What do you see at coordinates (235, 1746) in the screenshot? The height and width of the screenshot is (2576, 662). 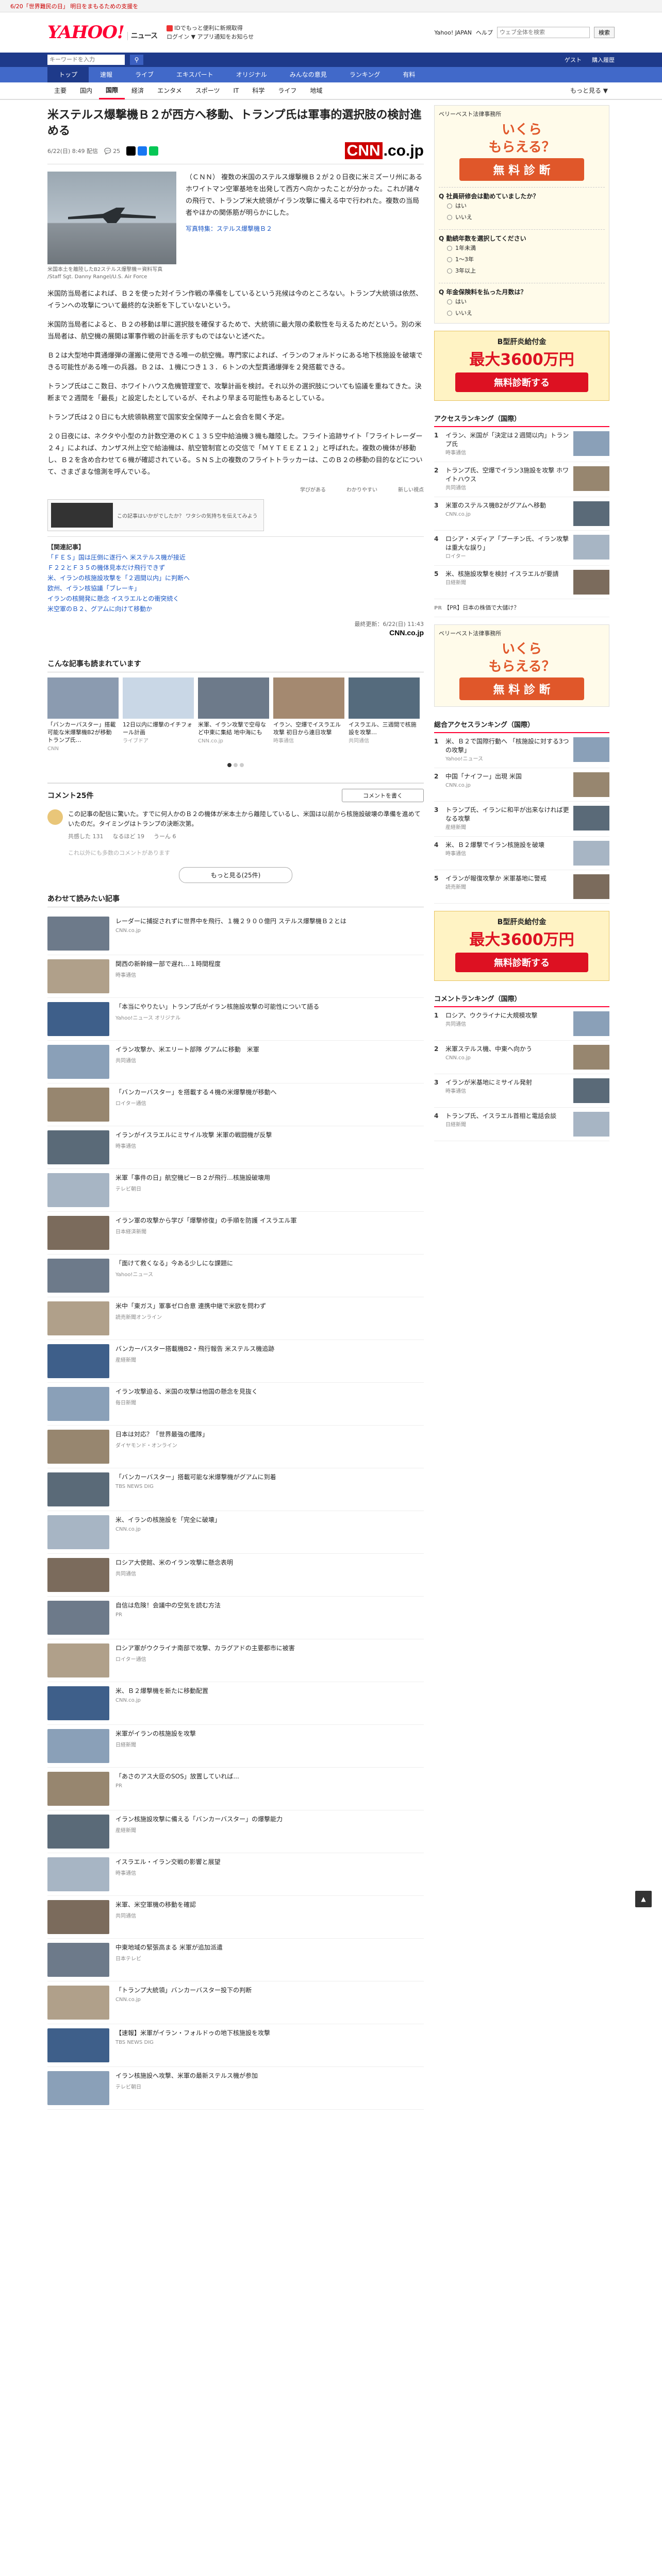 I see `recommended-item: 米軍がイランの核施設を攻撃 日経新聞` at bounding box center [235, 1746].